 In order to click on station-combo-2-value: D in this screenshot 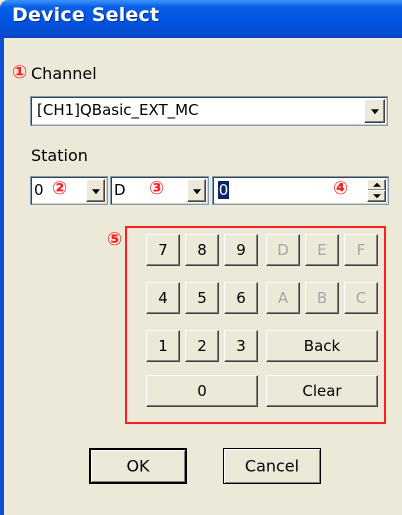, I will do `click(120, 190)`.